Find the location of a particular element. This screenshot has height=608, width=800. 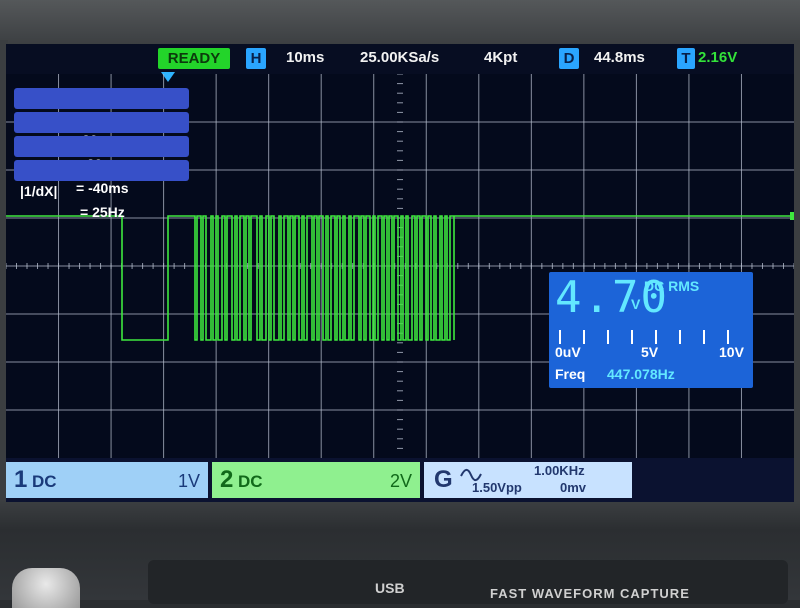

sample-rate-value: 25.00KSa/s is located at coordinates (400, 57).